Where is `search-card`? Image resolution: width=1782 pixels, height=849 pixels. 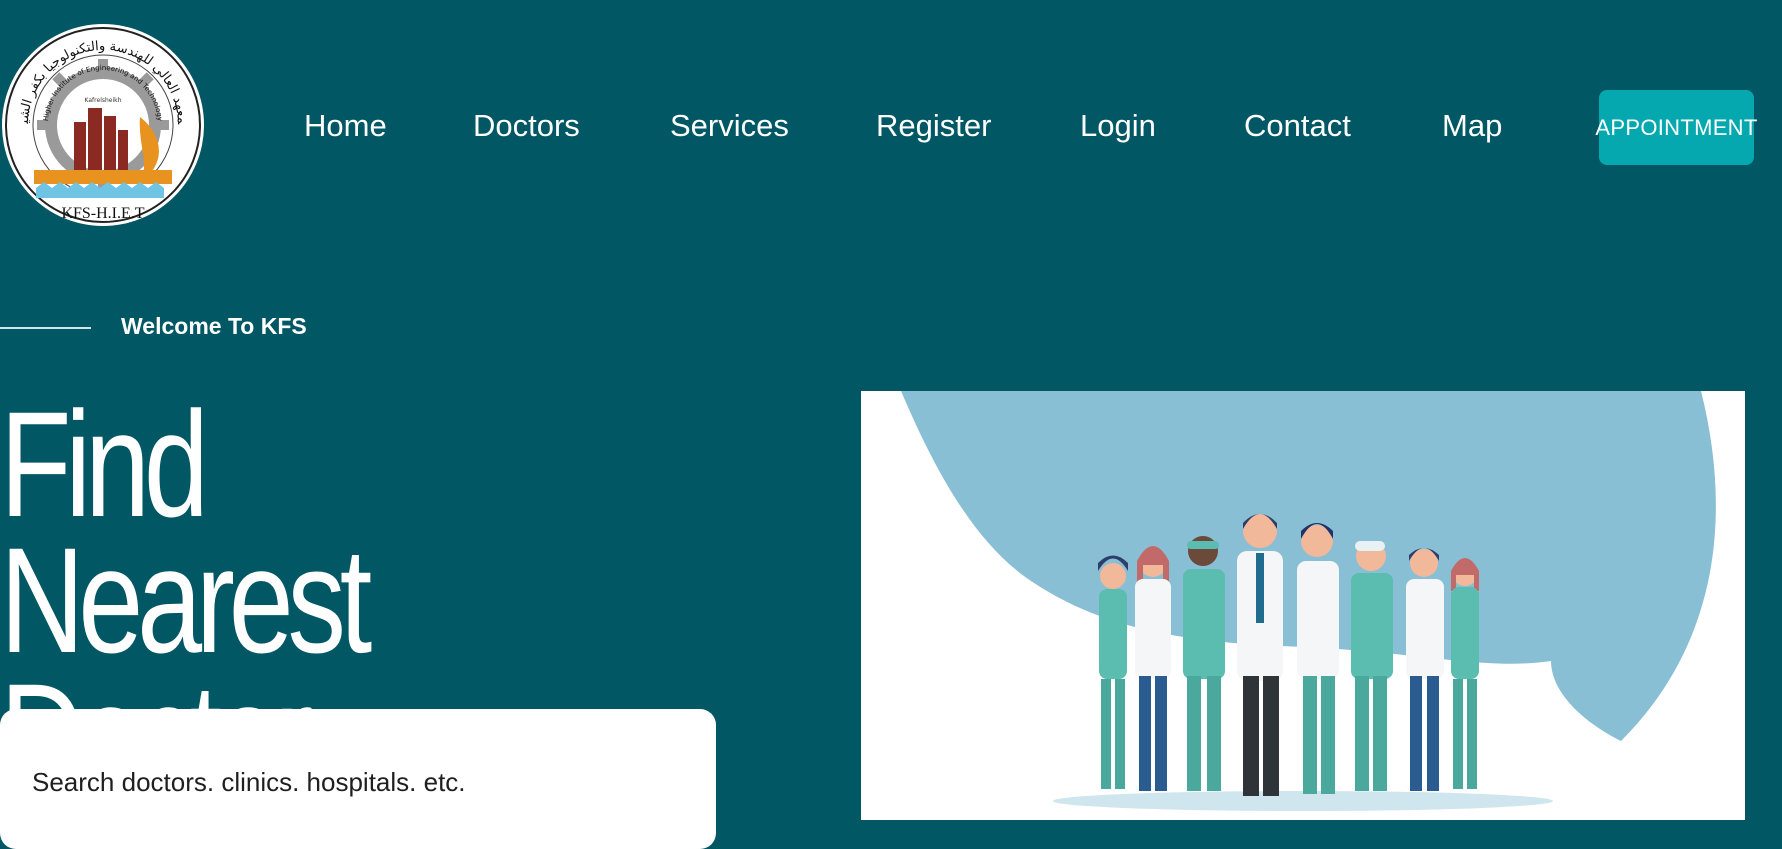
search-card is located at coordinates (358, 779).